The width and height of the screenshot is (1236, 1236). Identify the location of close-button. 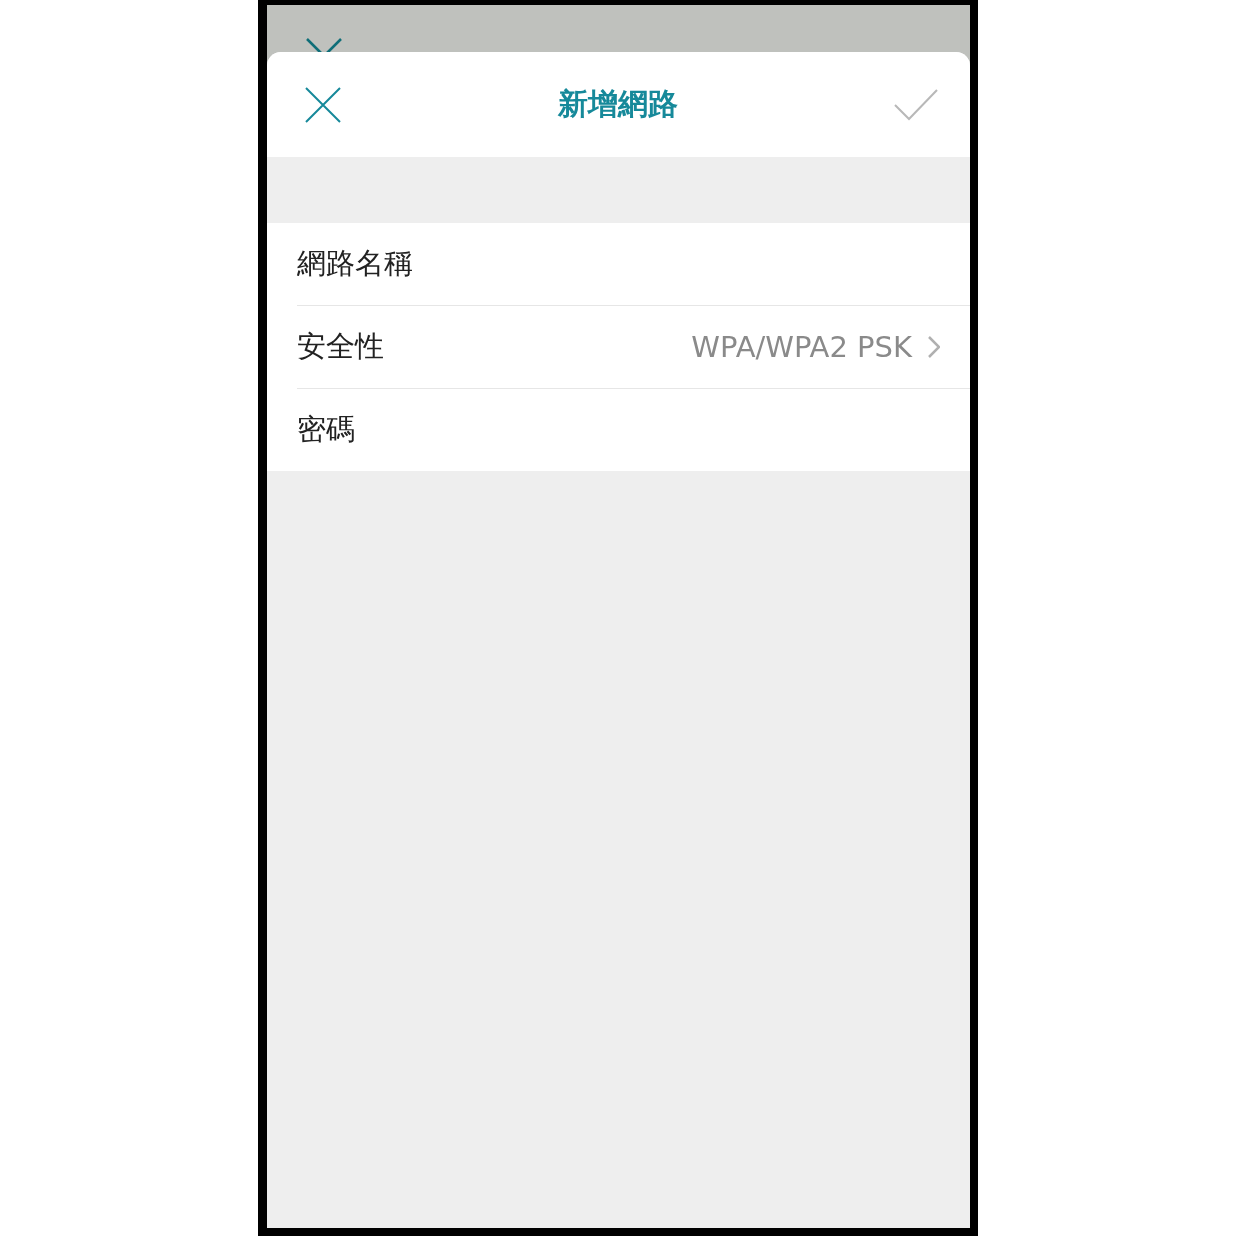
(323, 104).